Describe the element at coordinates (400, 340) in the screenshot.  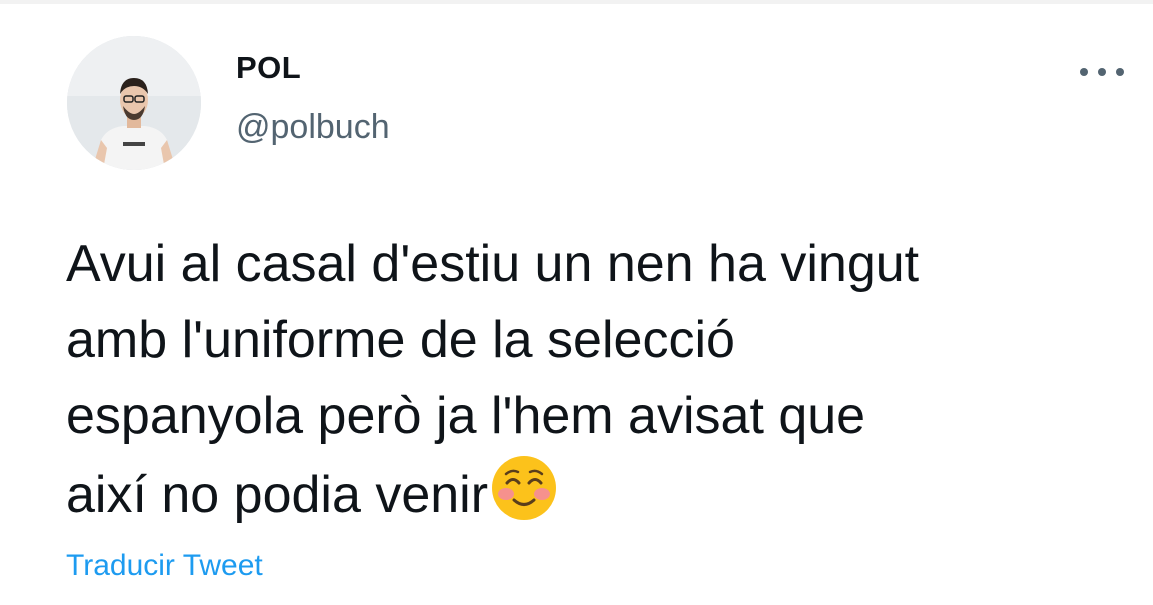
I see `tweet-line: amb l'uniforme de la selecció` at that location.